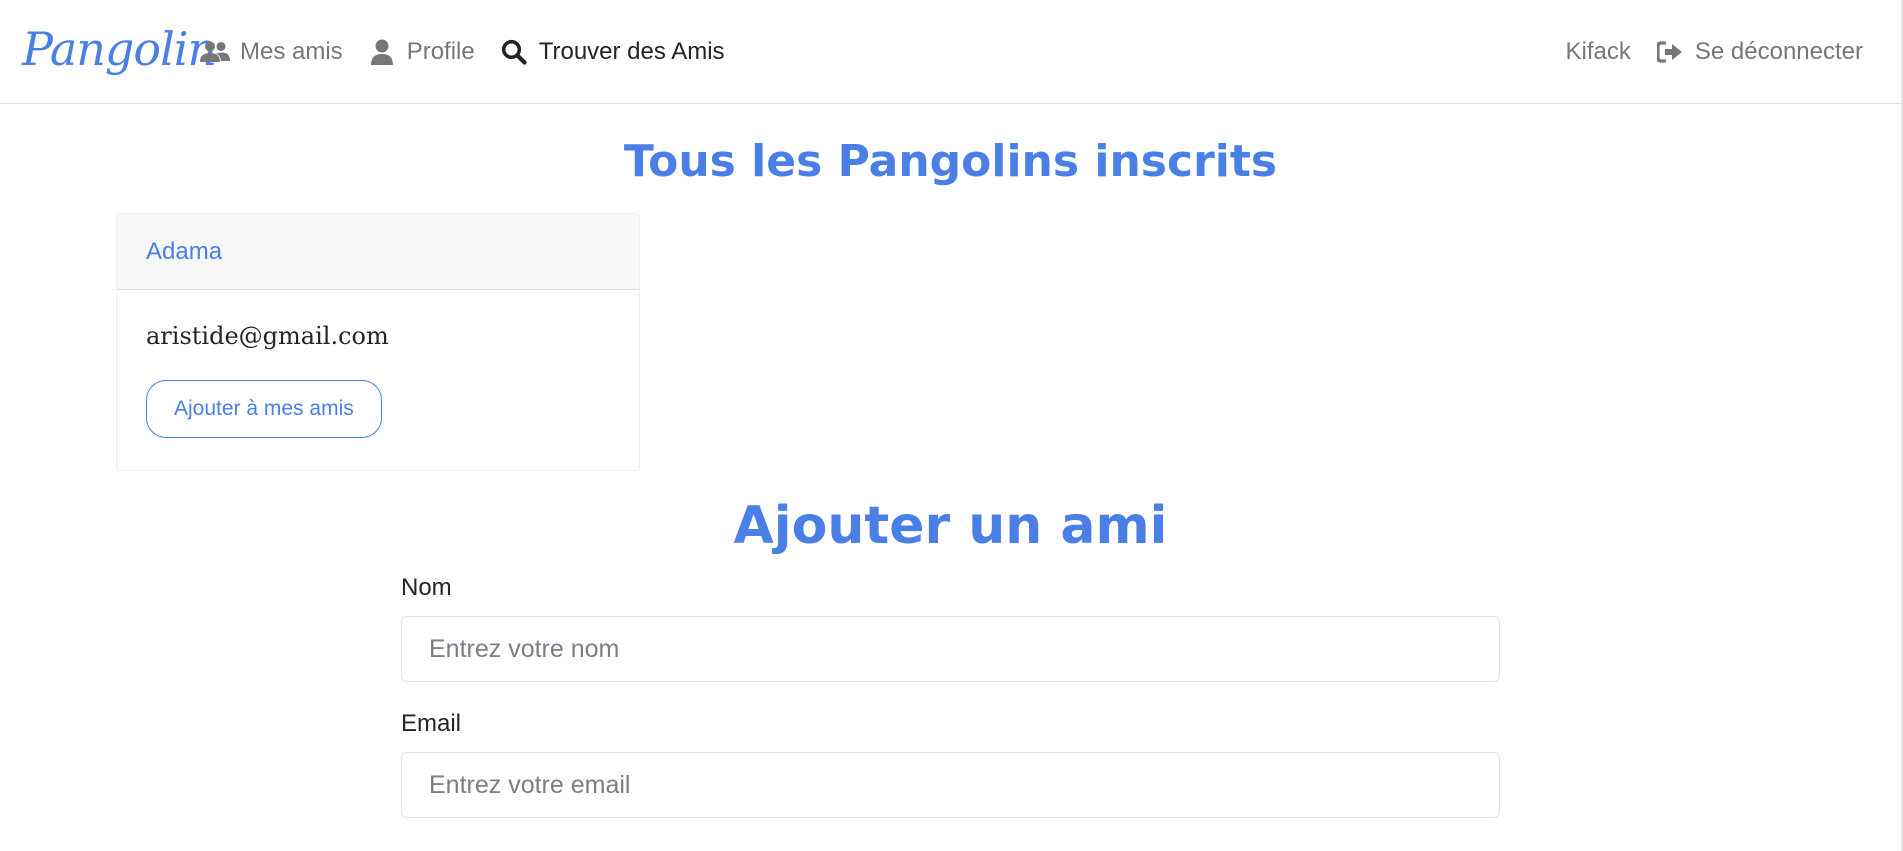 The width and height of the screenshot is (1903, 851). I want to click on user-icon, so click(382, 52).